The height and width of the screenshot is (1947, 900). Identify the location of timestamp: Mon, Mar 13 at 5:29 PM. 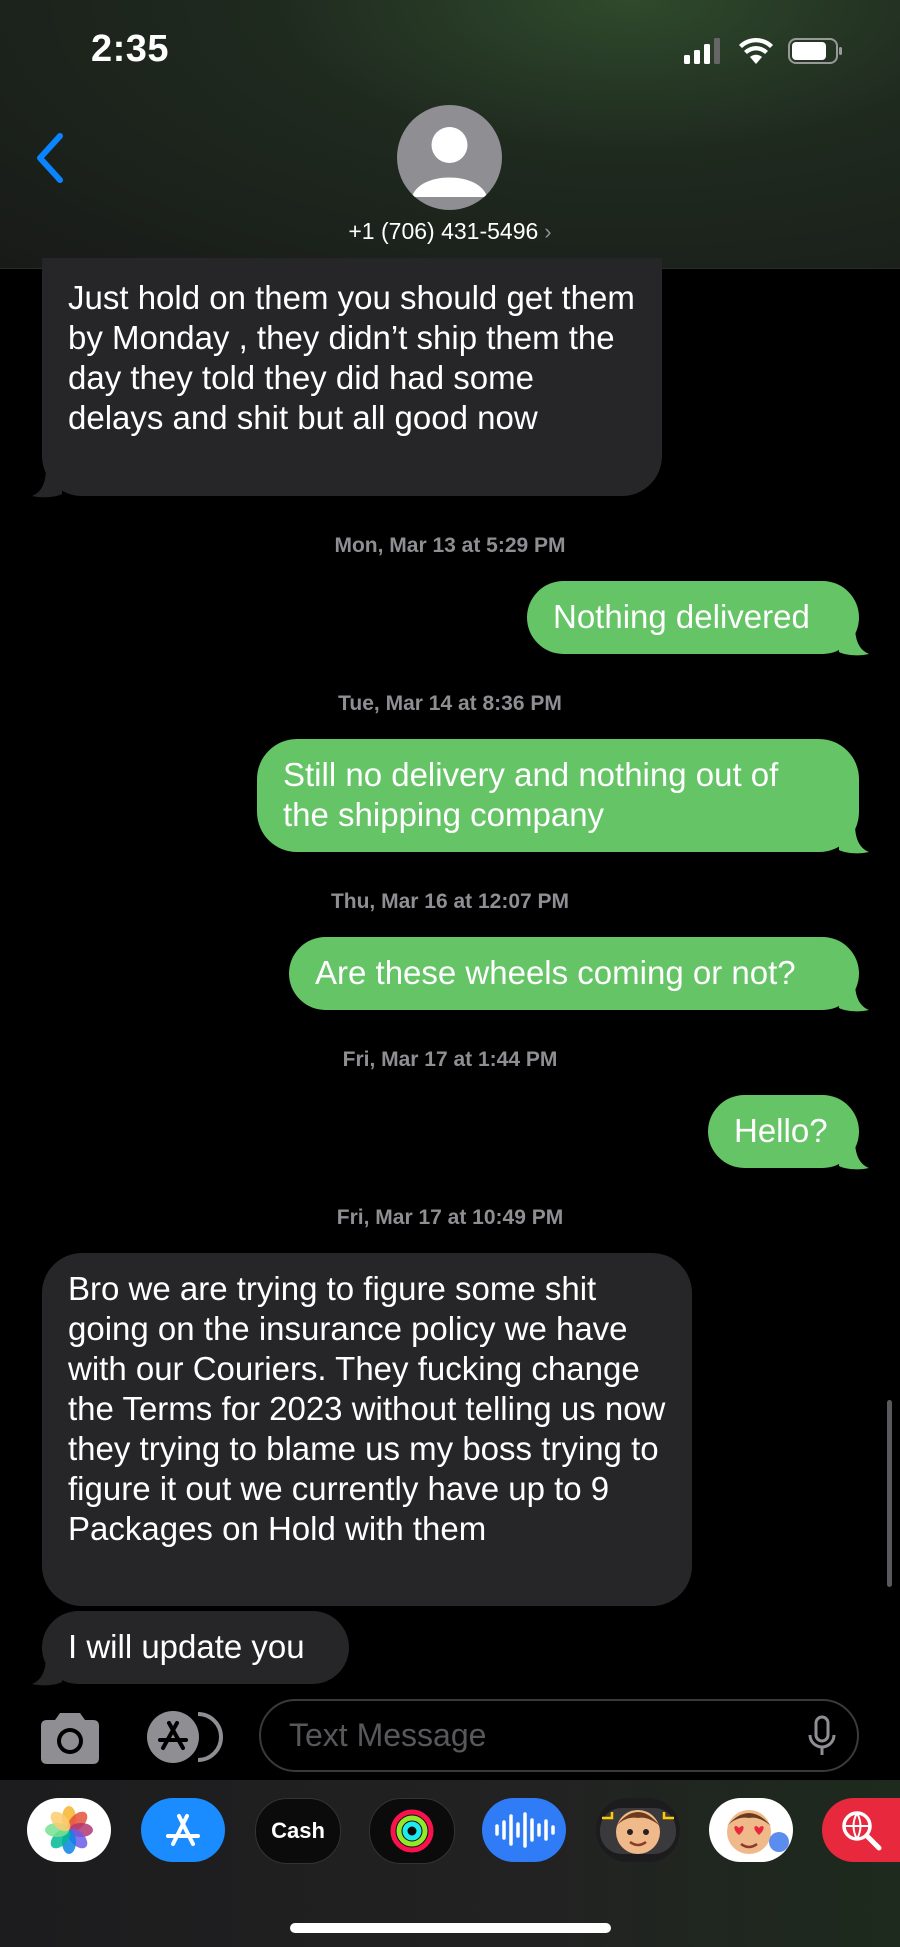
(450, 545).